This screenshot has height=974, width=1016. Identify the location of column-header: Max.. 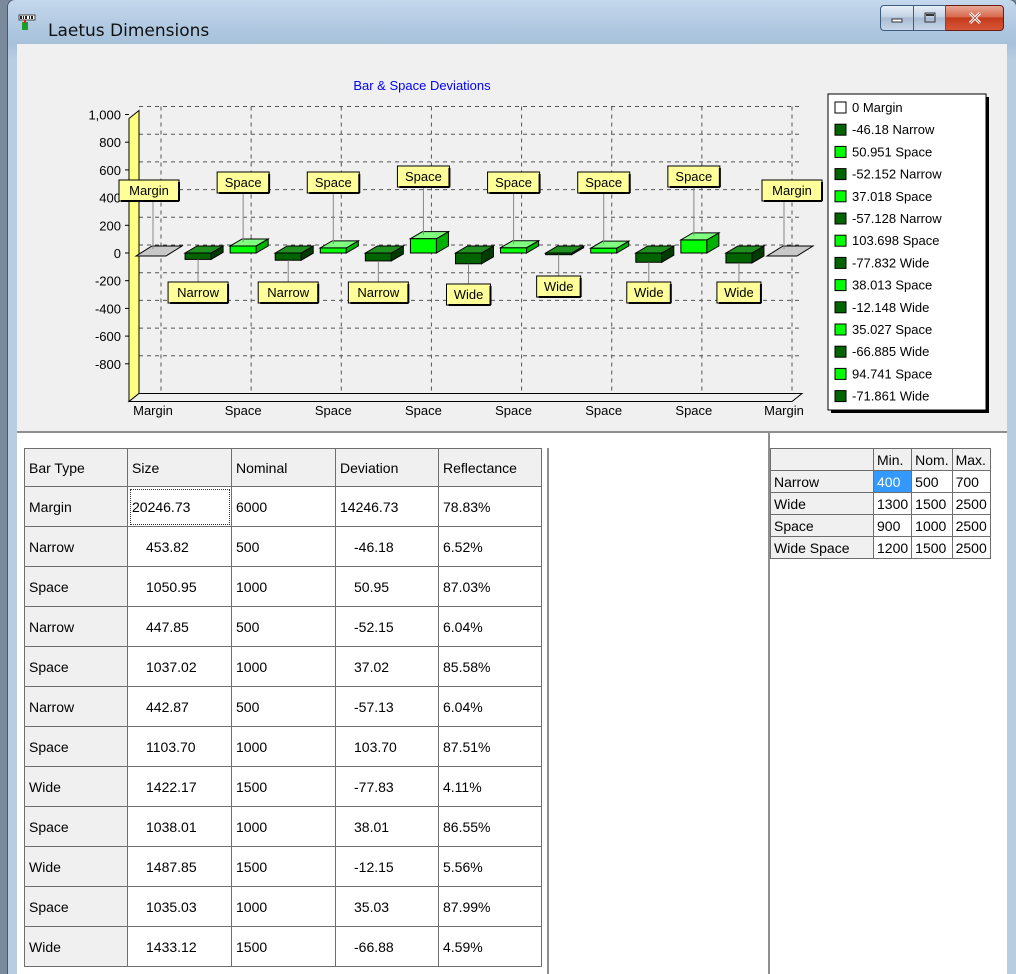
(971, 459).